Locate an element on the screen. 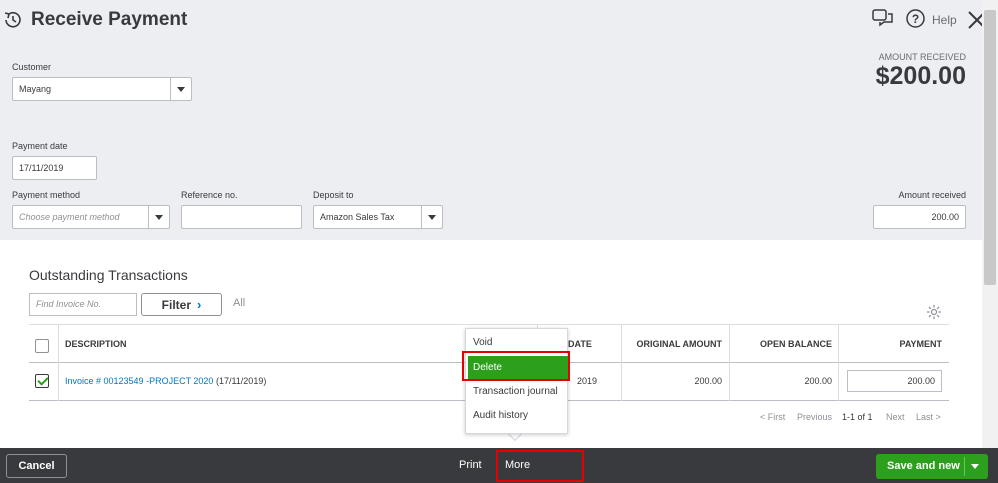  payment-method-select: Choose payment method is located at coordinates (91, 217).